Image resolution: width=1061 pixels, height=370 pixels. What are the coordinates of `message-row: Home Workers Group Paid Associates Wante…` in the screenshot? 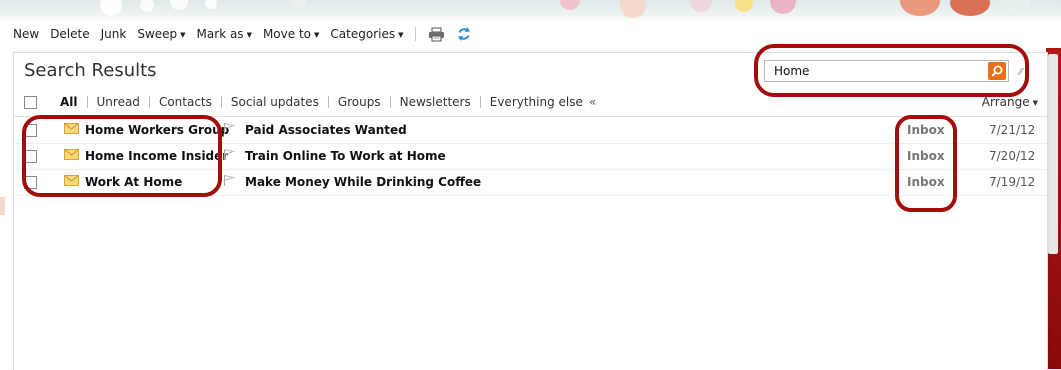 It's located at (530, 131).